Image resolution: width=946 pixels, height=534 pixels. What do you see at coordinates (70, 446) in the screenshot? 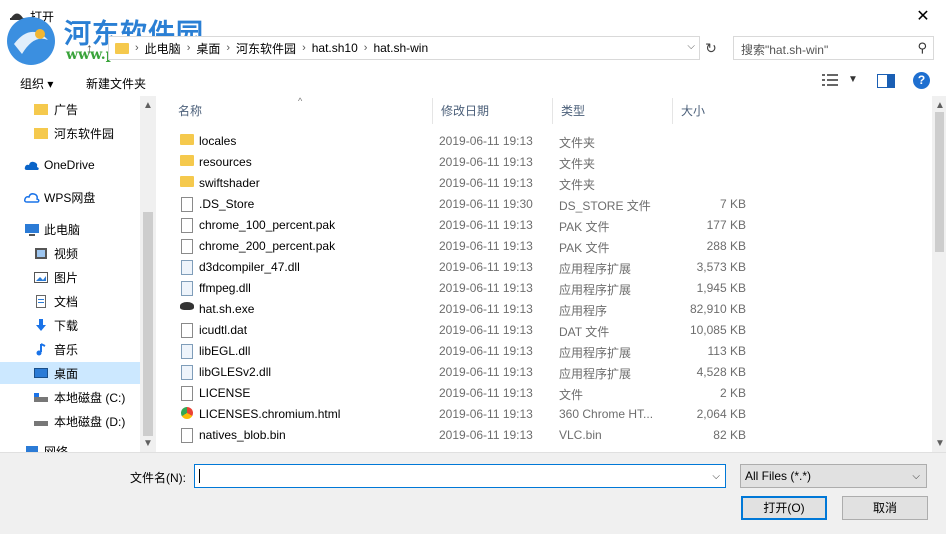
I see `nav-item: 网络` at bounding box center [70, 446].